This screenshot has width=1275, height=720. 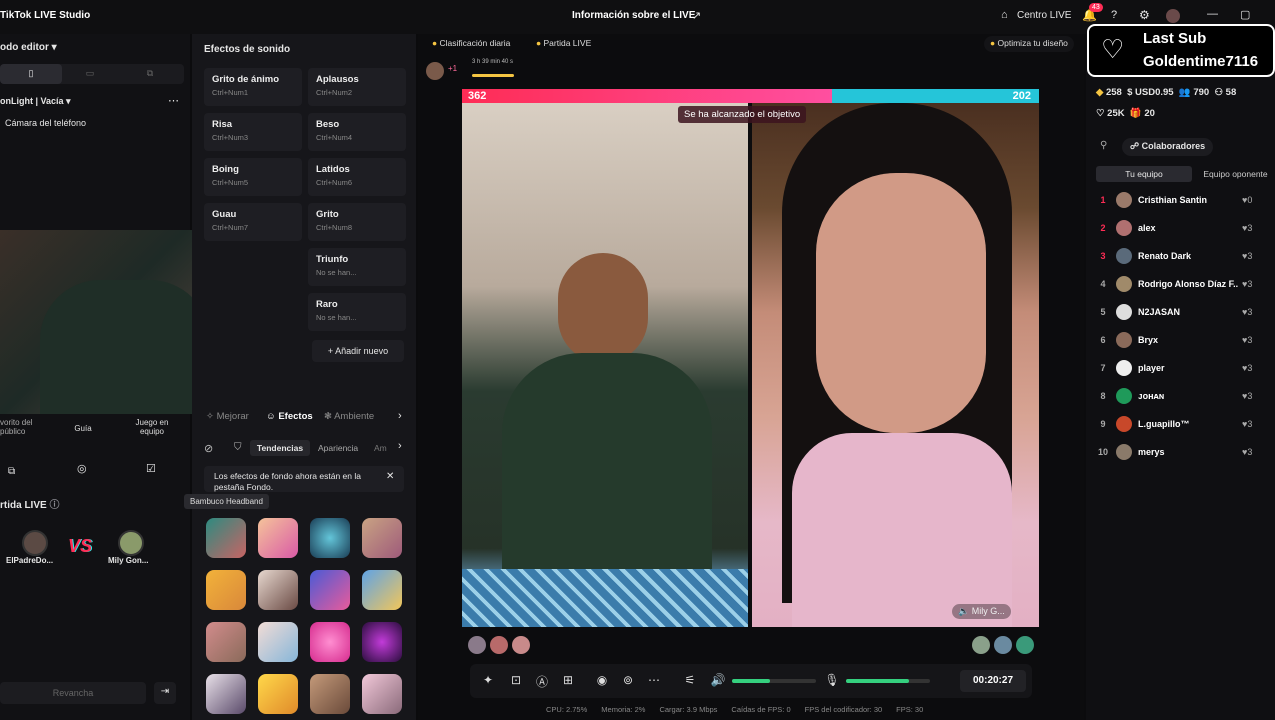 I want to click on sound-button-6: Latidos Ctrl+Num6, so click(x=357, y=177).